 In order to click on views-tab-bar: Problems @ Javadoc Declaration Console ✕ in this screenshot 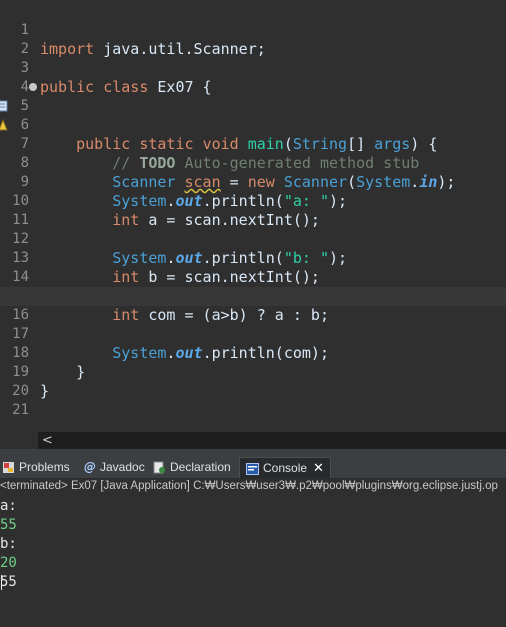, I will do `click(253, 468)`.